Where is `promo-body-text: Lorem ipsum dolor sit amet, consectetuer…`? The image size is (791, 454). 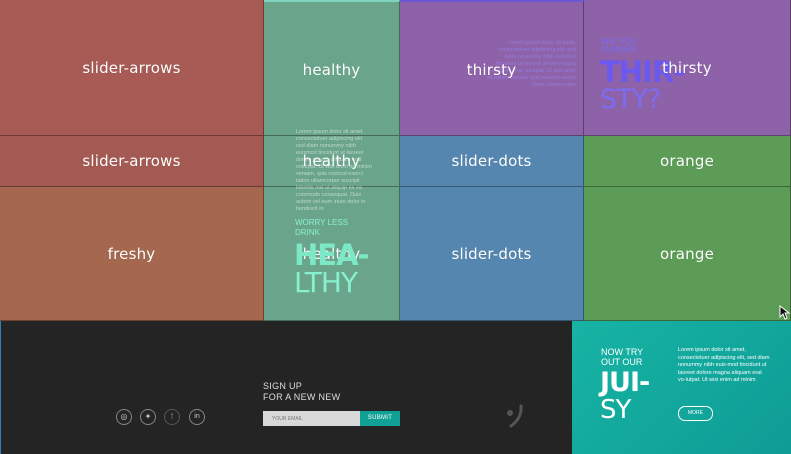
promo-body-text: Lorem ipsum dolor sit amet, consectetuer… is located at coordinates (724, 365).